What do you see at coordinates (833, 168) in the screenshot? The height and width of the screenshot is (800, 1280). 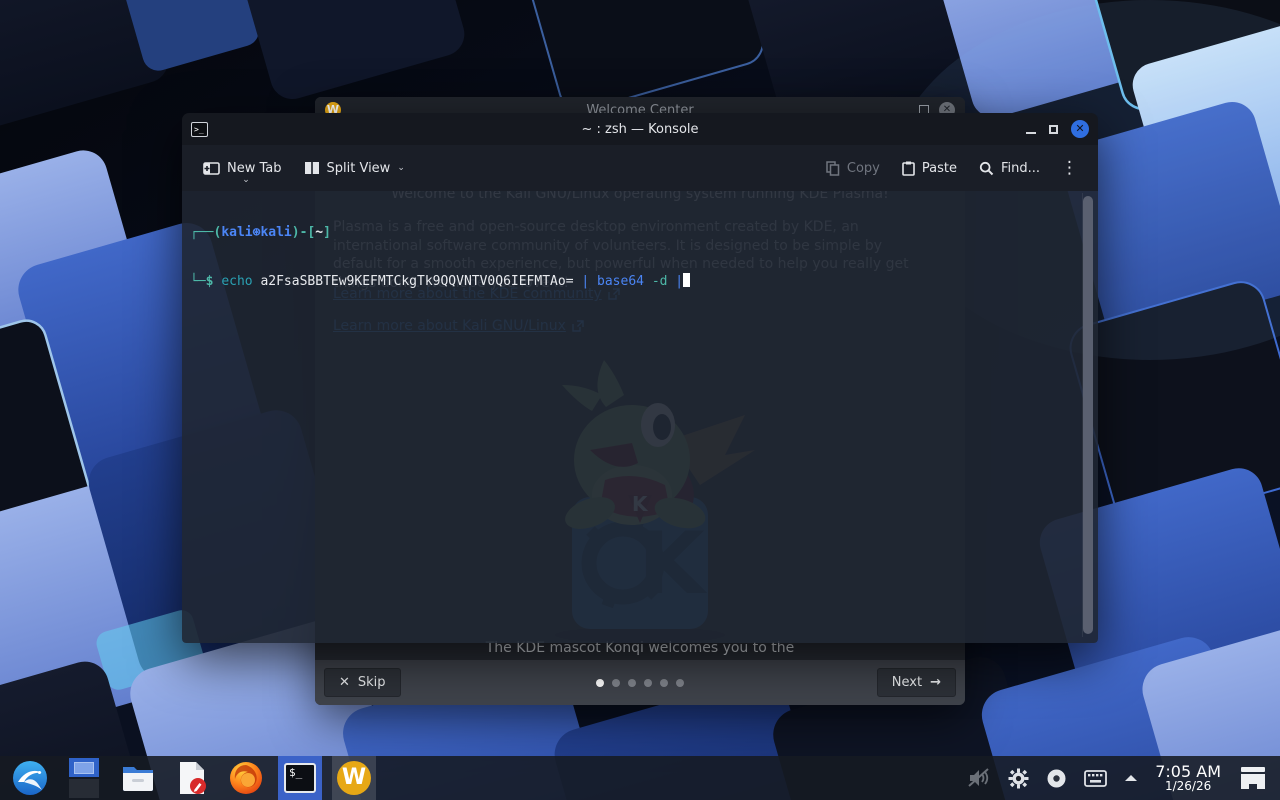 I see `copy-icon` at bounding box center [833, 168].